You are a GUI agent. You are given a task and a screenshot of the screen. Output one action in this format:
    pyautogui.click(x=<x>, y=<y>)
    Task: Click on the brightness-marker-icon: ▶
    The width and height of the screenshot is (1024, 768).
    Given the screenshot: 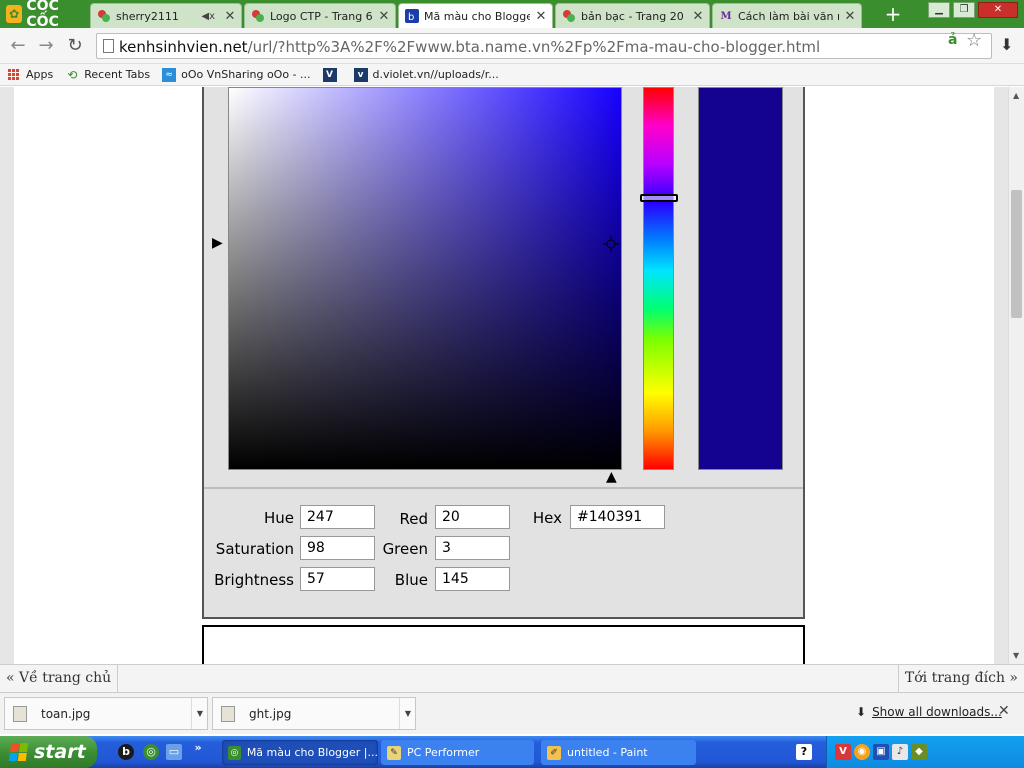 What is the action you would take?
    pyautogui.click(x=217, y=243)
    